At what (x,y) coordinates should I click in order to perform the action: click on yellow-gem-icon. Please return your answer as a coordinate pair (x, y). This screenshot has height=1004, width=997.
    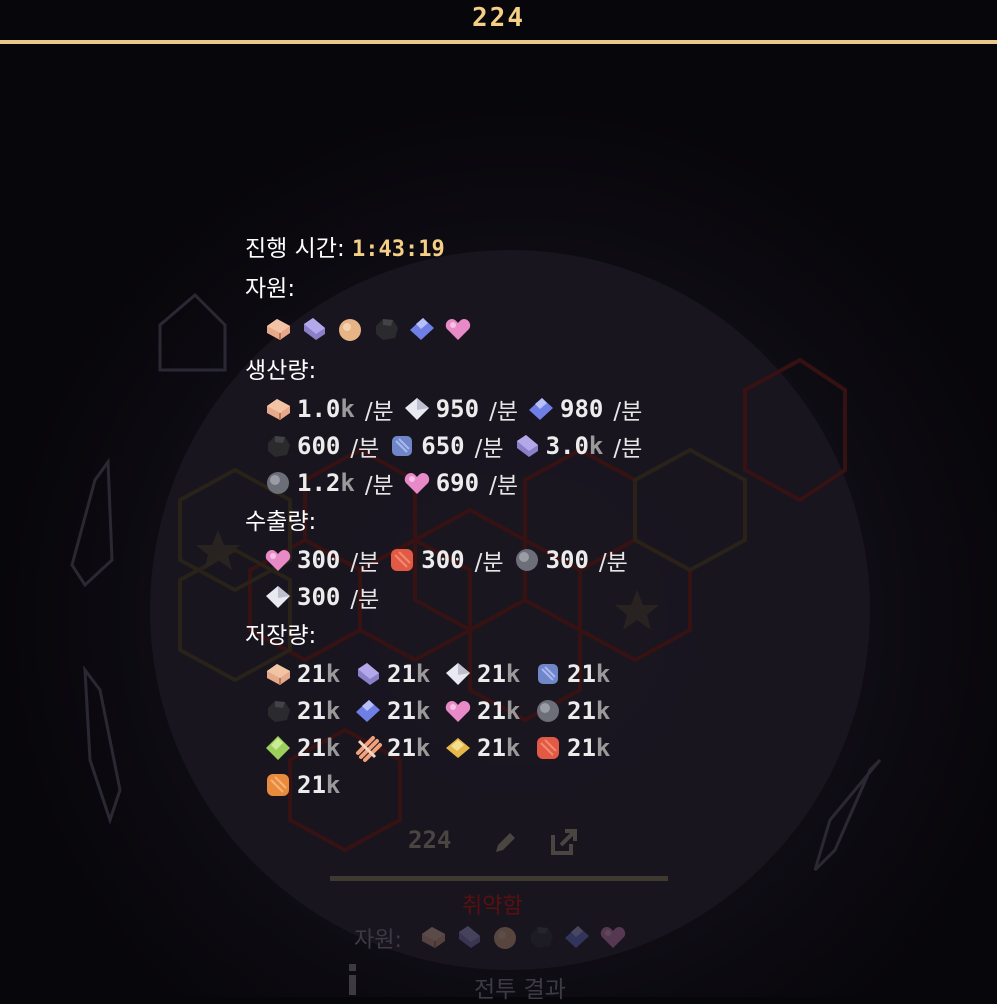
    Looking at the image, I should click on (458, 748).